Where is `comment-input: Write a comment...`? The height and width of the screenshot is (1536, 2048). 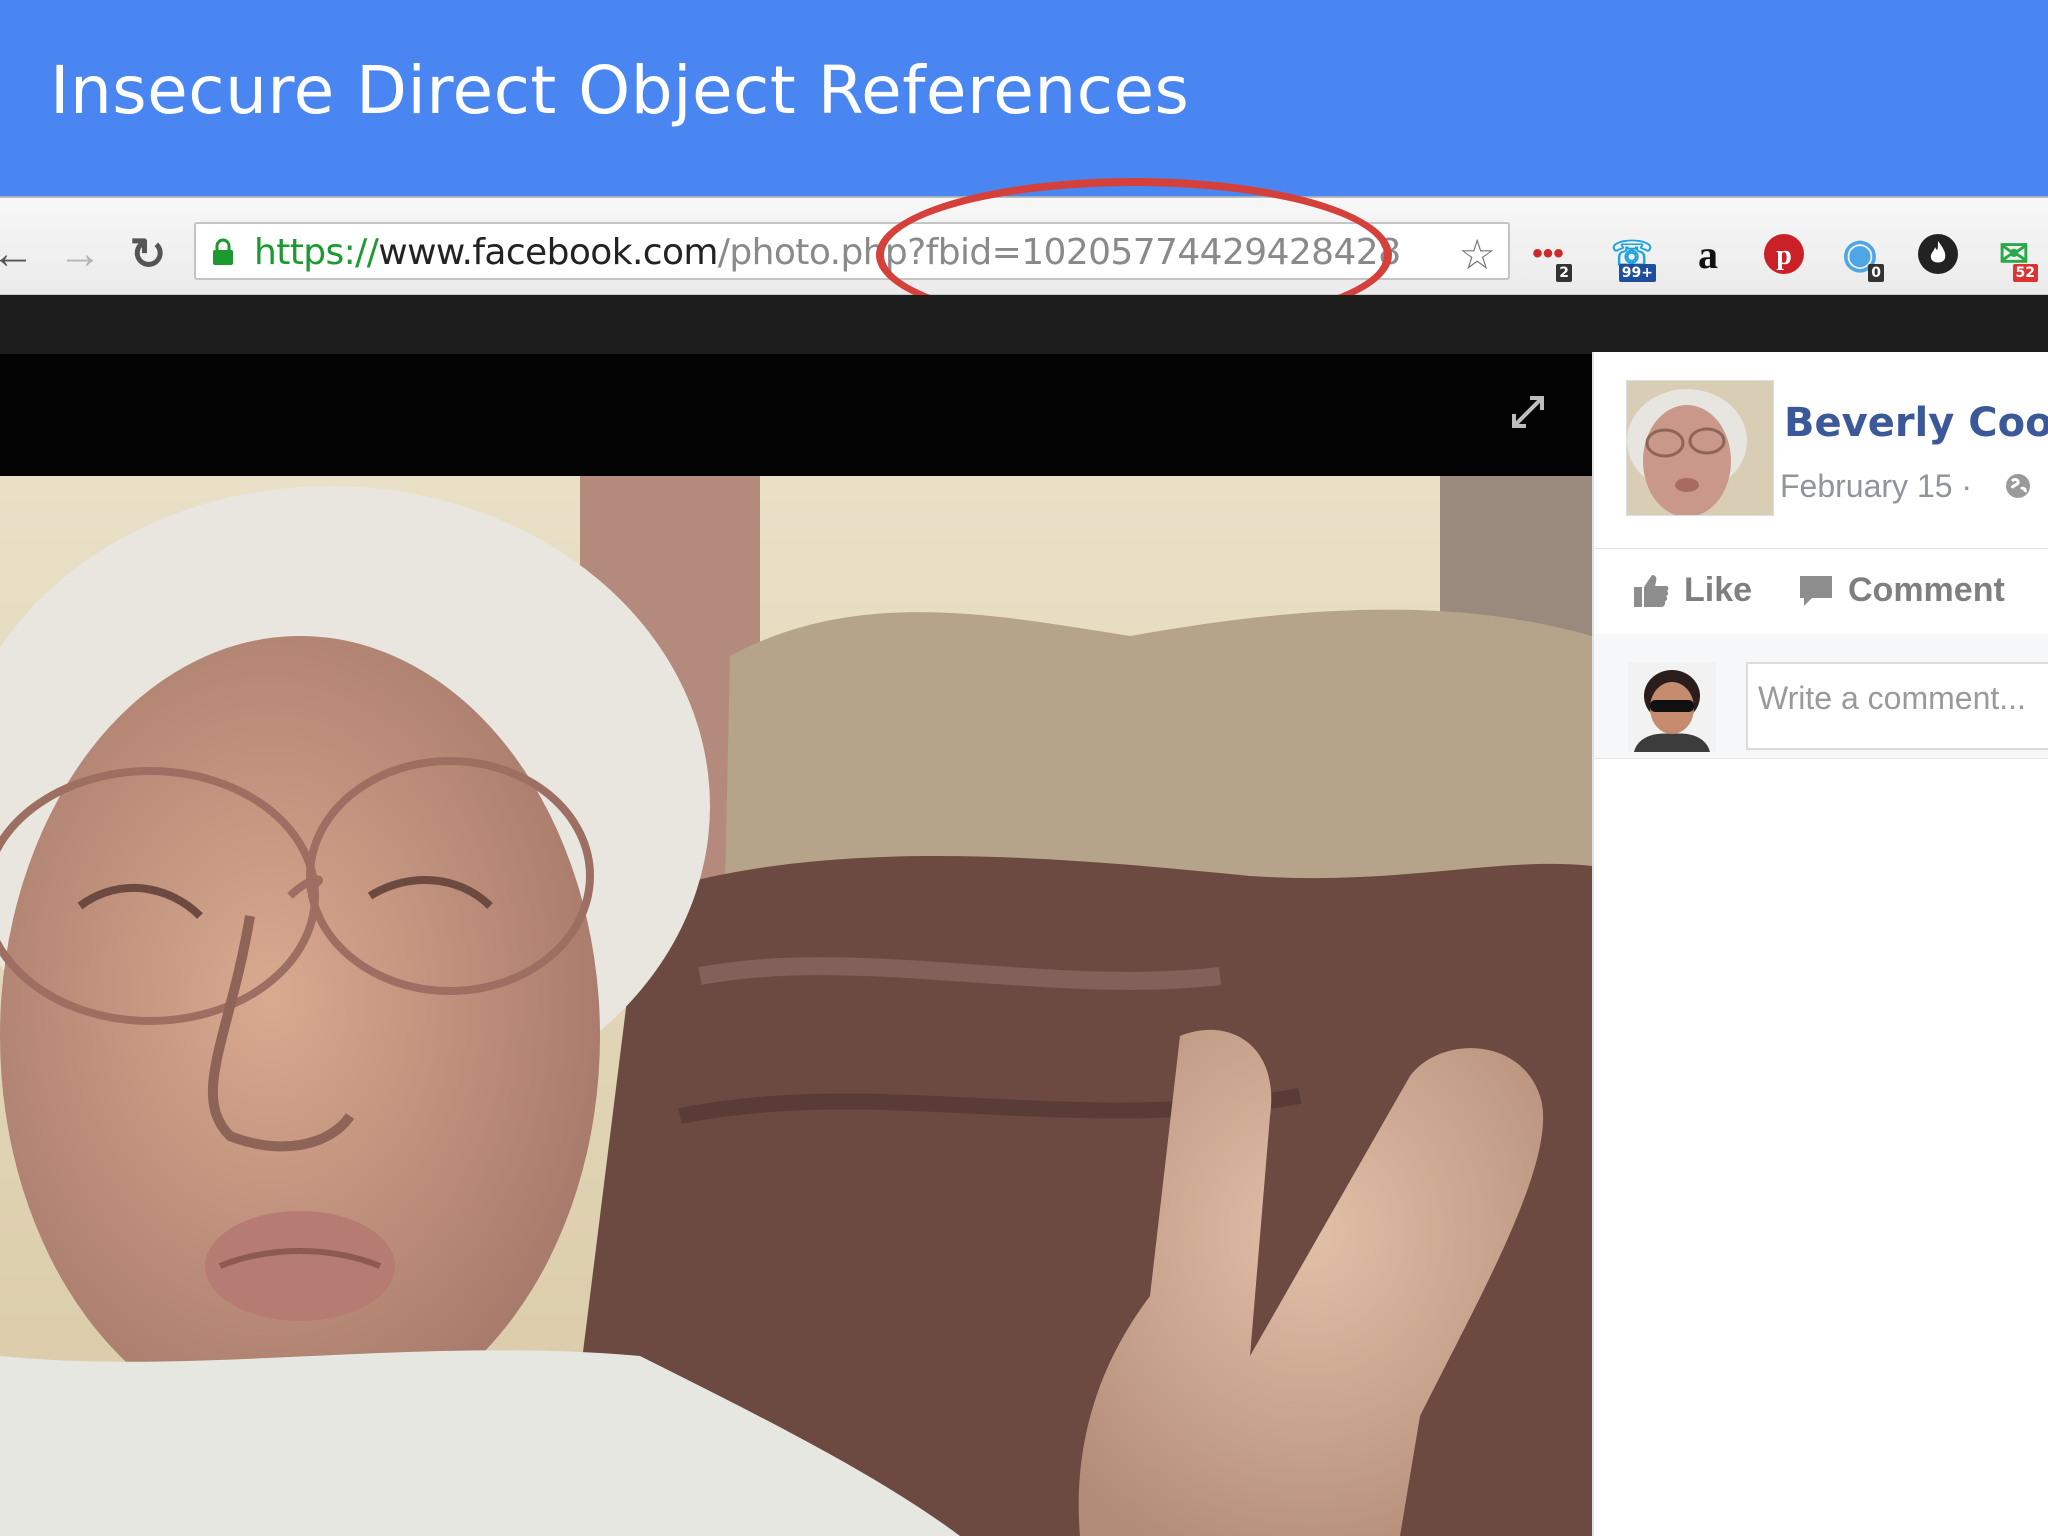
comment-input: Write a comment... is located at coordinates (1897, 706).